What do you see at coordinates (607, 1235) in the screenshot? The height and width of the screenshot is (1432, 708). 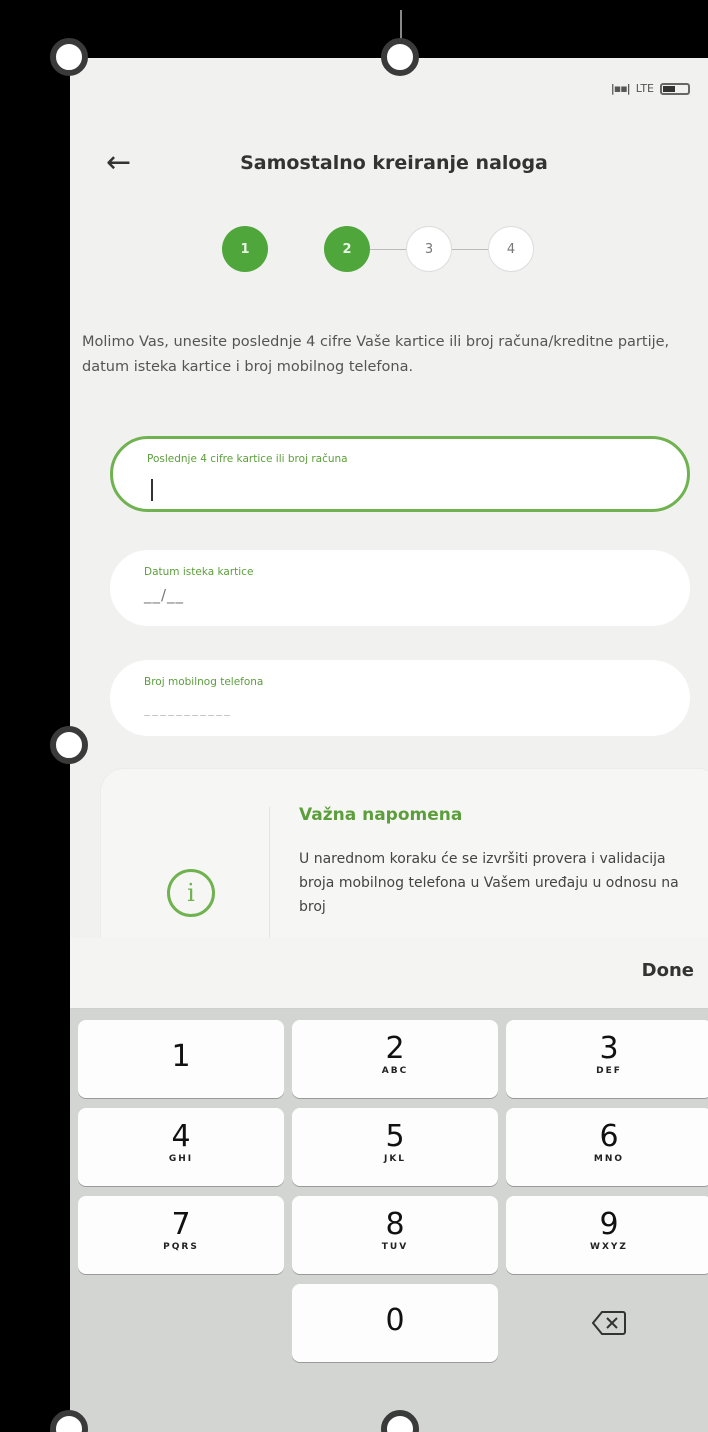 I see `key-9: 9 WXYZ` at bounding box center [607, 1235].